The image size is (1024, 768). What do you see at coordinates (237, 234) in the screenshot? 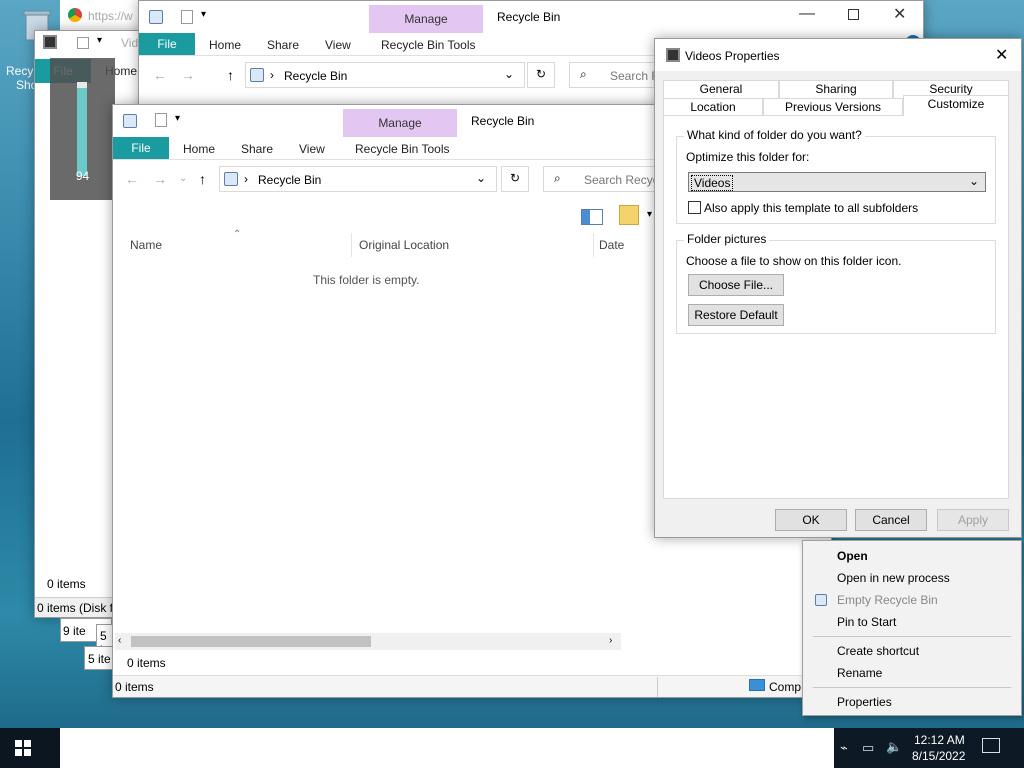
I see `sort-ascending-icon: ⌃` at bounding box center [237, 234].